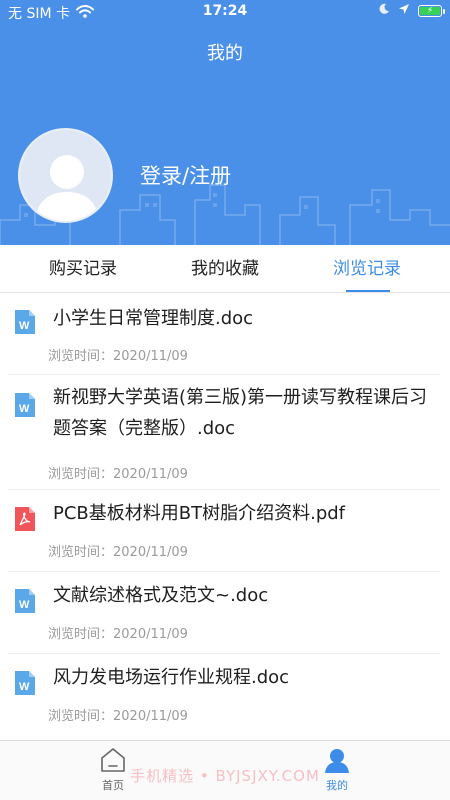 The image size is (450, 800). What do you see at coordinates (225, 776) in the screenshot?
I see `watermark: 手机精选 • BYJSJXY.COM` at bounding box center [225, 776].